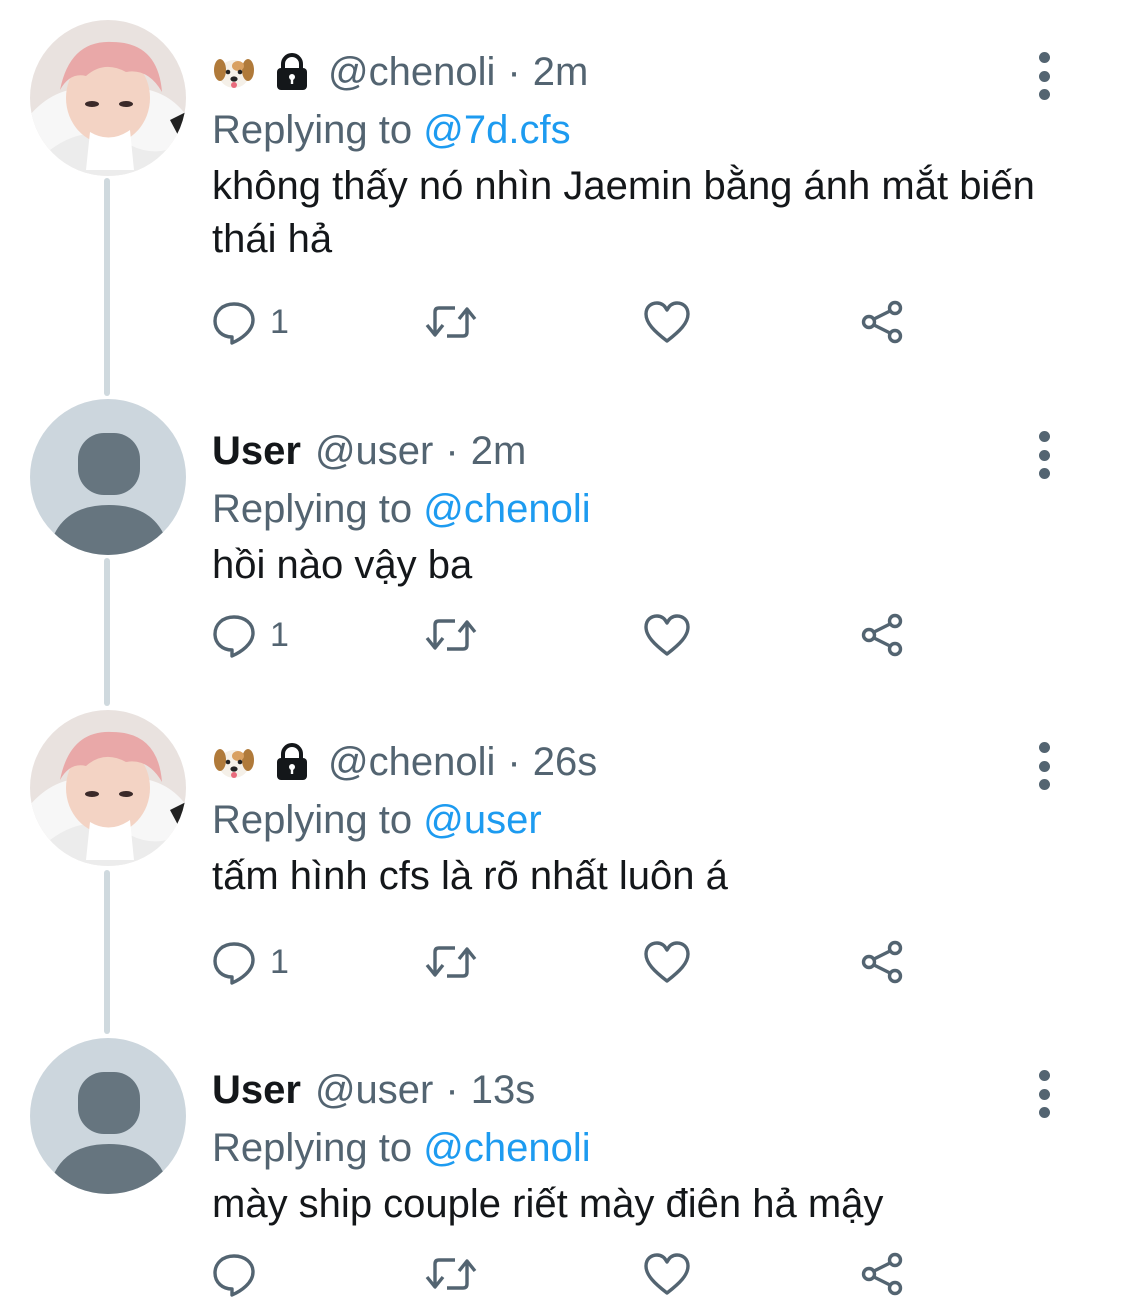 The height and width of the screenshot is (1309, 1125). Describe the element at coordinates (342, 565) in the screenshot. I see `tweet-text: hồi nào vậy ba` at that location.